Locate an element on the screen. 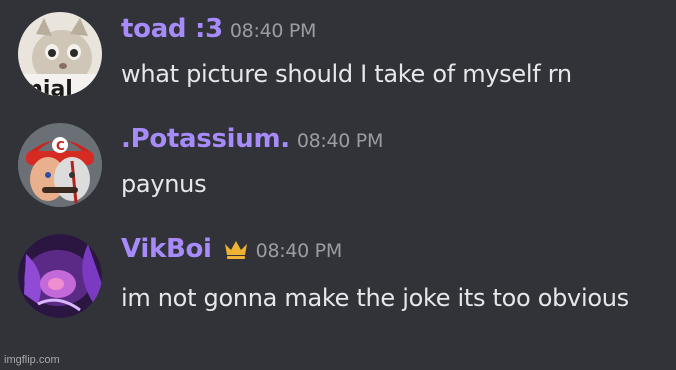  username-potassium: .Potassium. is located at coordinates (205, 139).